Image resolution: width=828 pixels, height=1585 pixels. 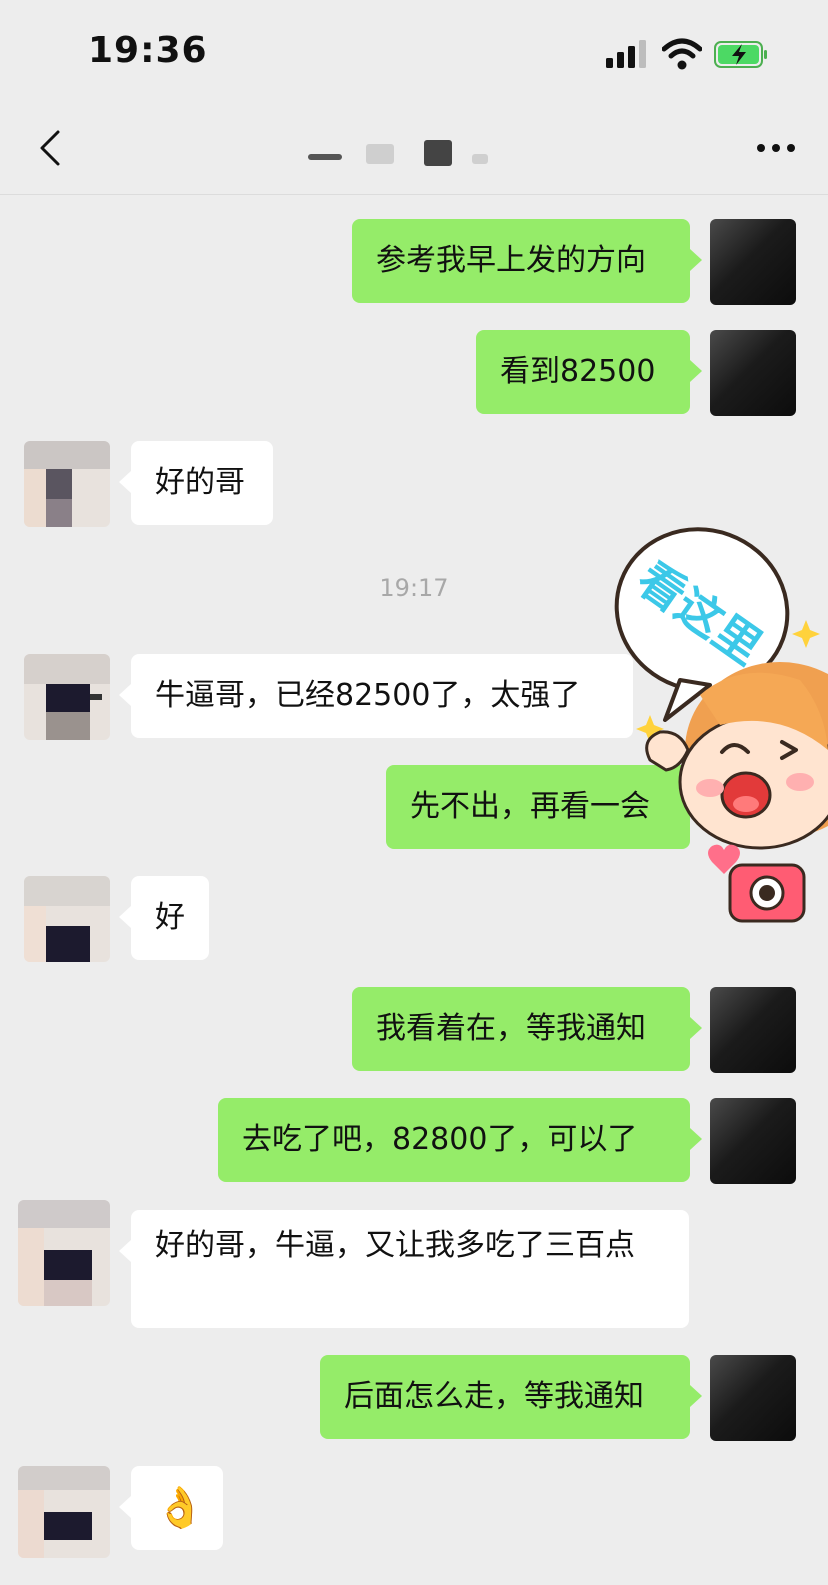 I want to click on message-bubble-incoming: 好的哥, so click(x=196, y=483).